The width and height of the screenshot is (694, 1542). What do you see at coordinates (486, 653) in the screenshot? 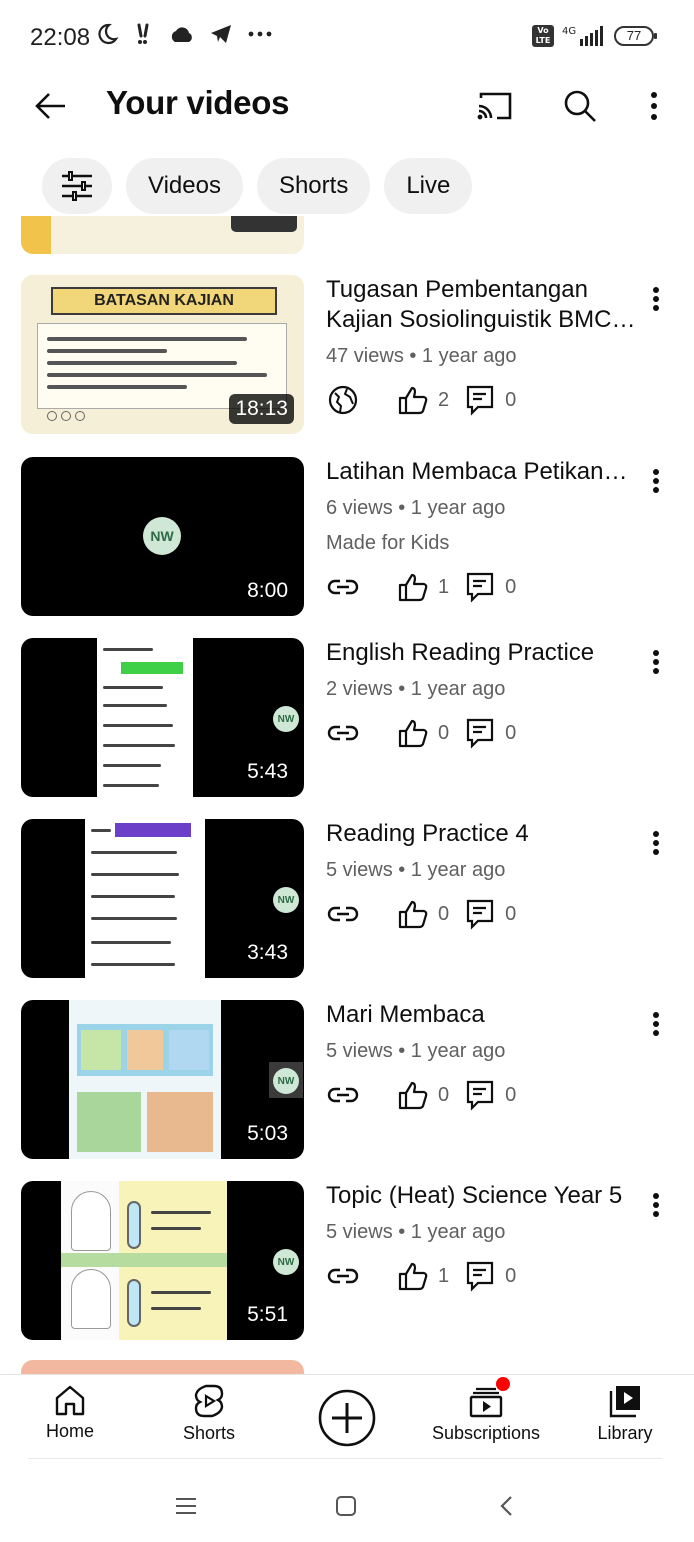
I see `video-title: English Reading Practice` at bounding box center [486, 653].